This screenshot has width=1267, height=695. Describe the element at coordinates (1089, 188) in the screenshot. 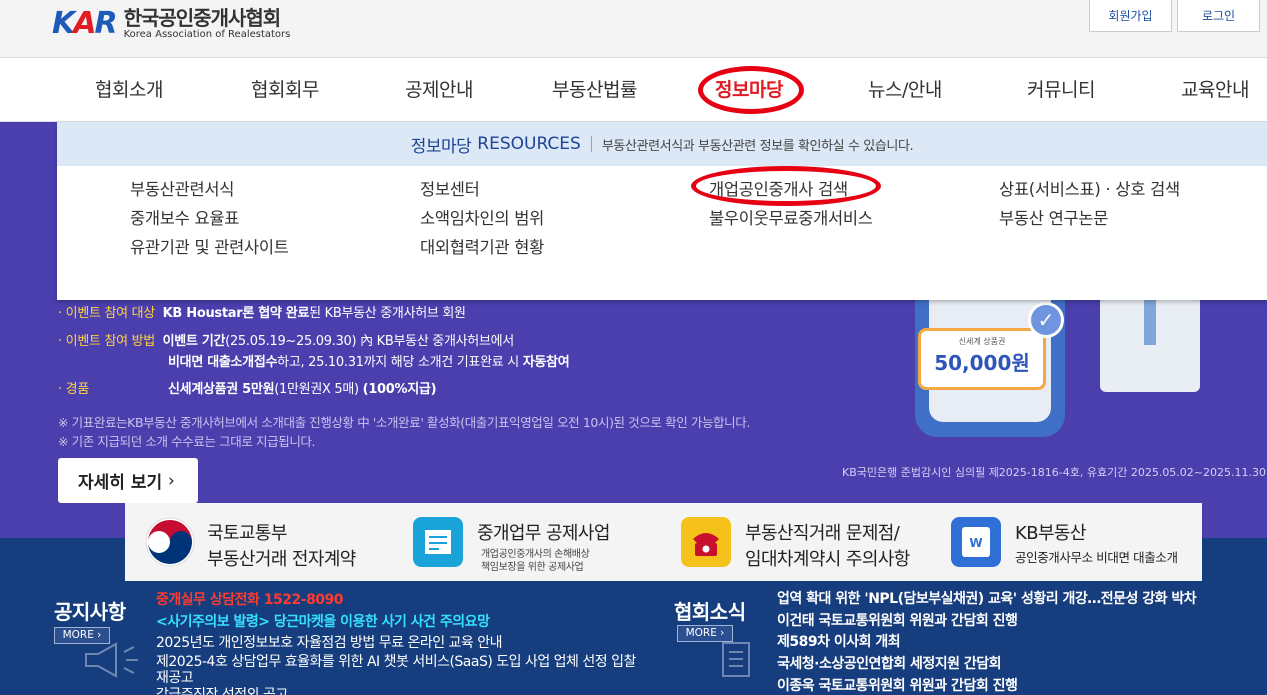

I see `menu-trademark-search: 상표(서비스표) · 상호 검색` at that location.